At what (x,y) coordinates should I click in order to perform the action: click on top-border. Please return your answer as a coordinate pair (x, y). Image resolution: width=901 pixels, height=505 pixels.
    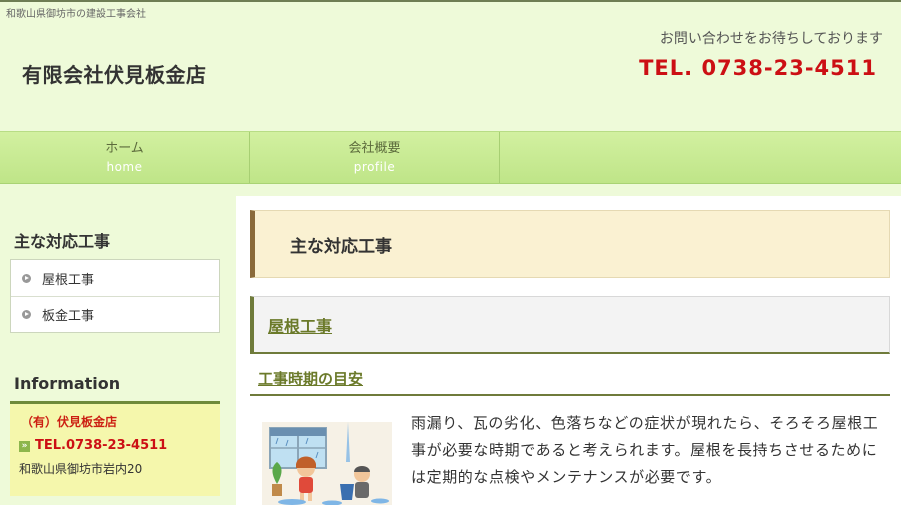
    Looking at the image, I should click on (450, 1).